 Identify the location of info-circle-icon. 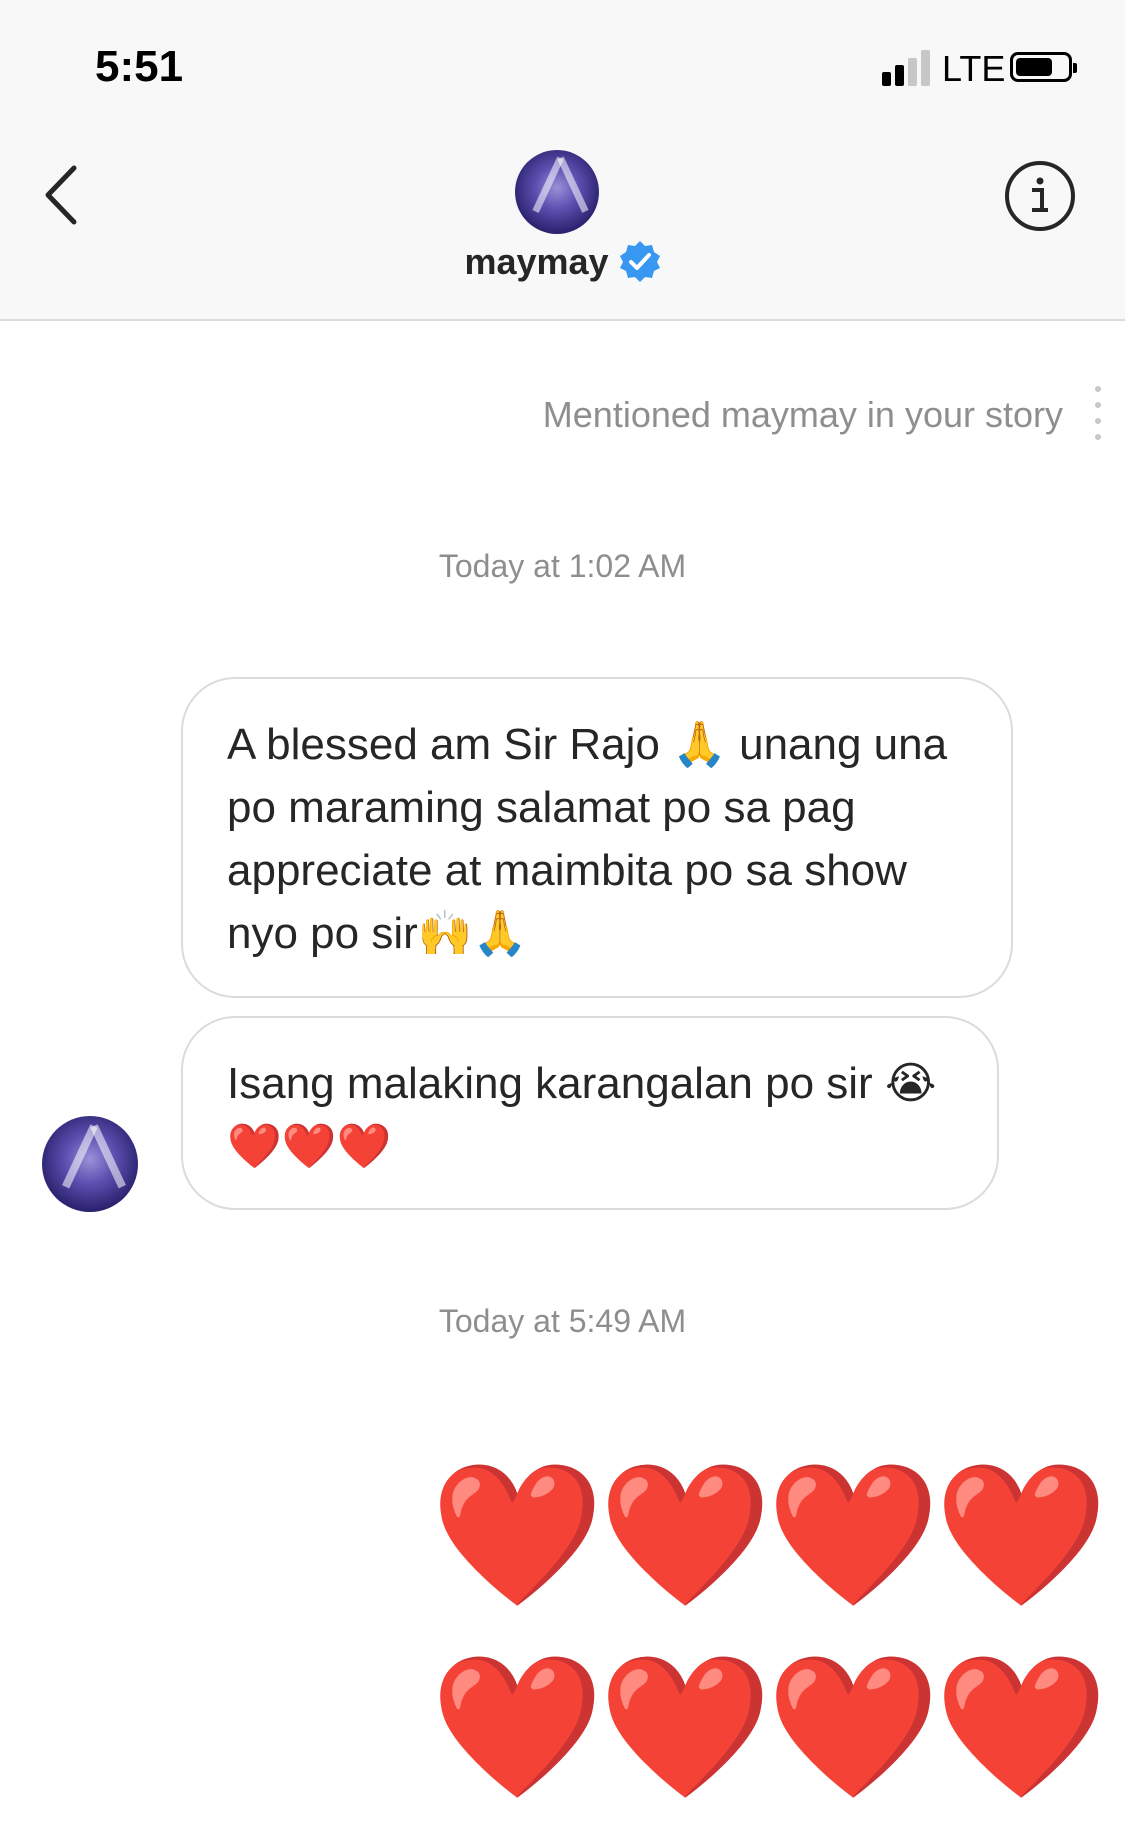
(1040, 196).